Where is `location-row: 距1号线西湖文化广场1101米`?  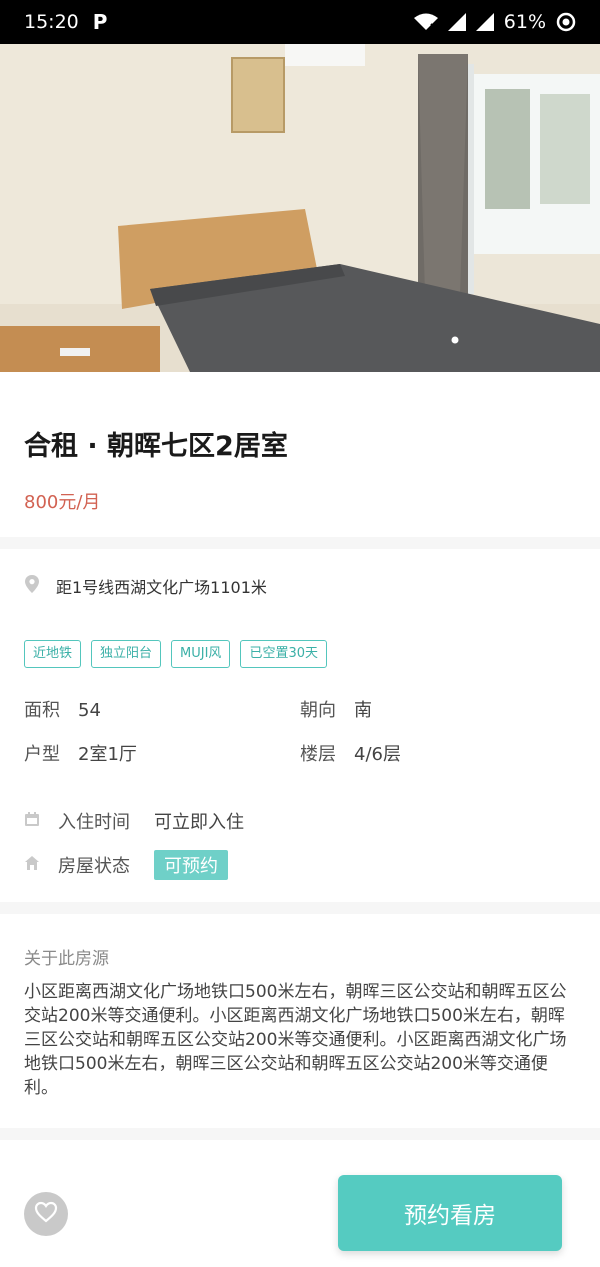
location-row: 距1号线西湖文化广场1101米 is located at coordinates (145, 586).